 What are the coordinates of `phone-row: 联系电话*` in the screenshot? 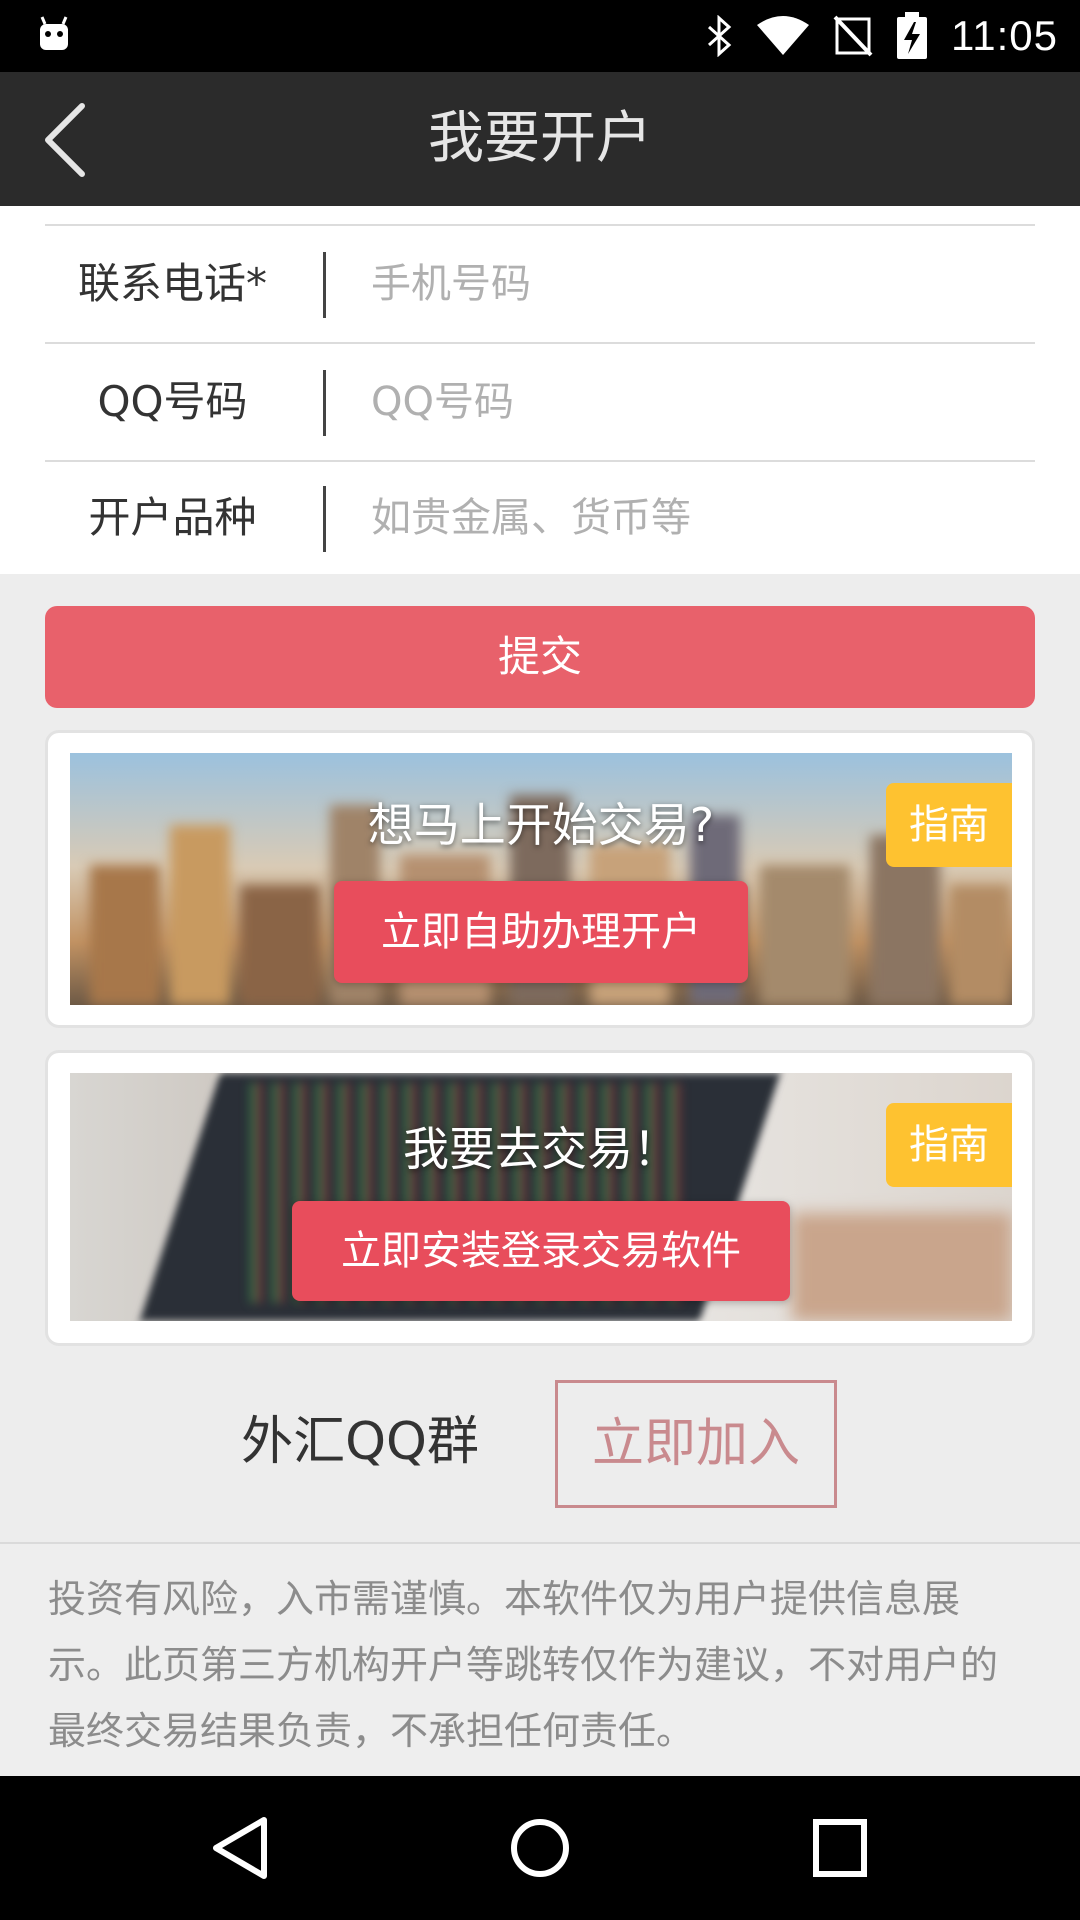 It's located at (540, 284).